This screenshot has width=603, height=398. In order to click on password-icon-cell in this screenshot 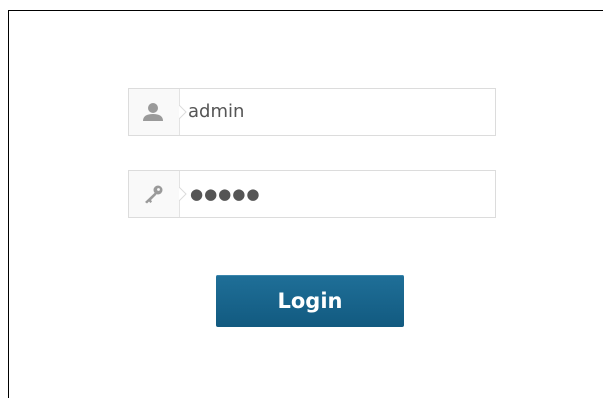, I will do `click(154, 194)`.